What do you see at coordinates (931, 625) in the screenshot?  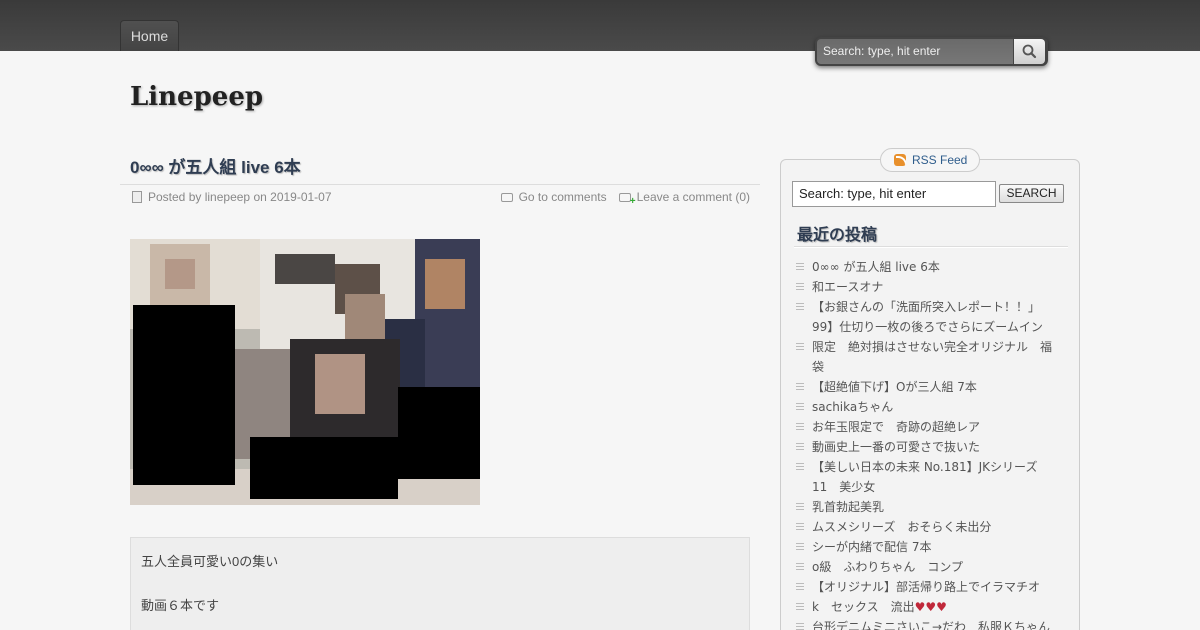 I see `recent-post-link: 台形デニムミニさいこ→だわ 私服Ｋちゃん` at bounding box center [931, 625].